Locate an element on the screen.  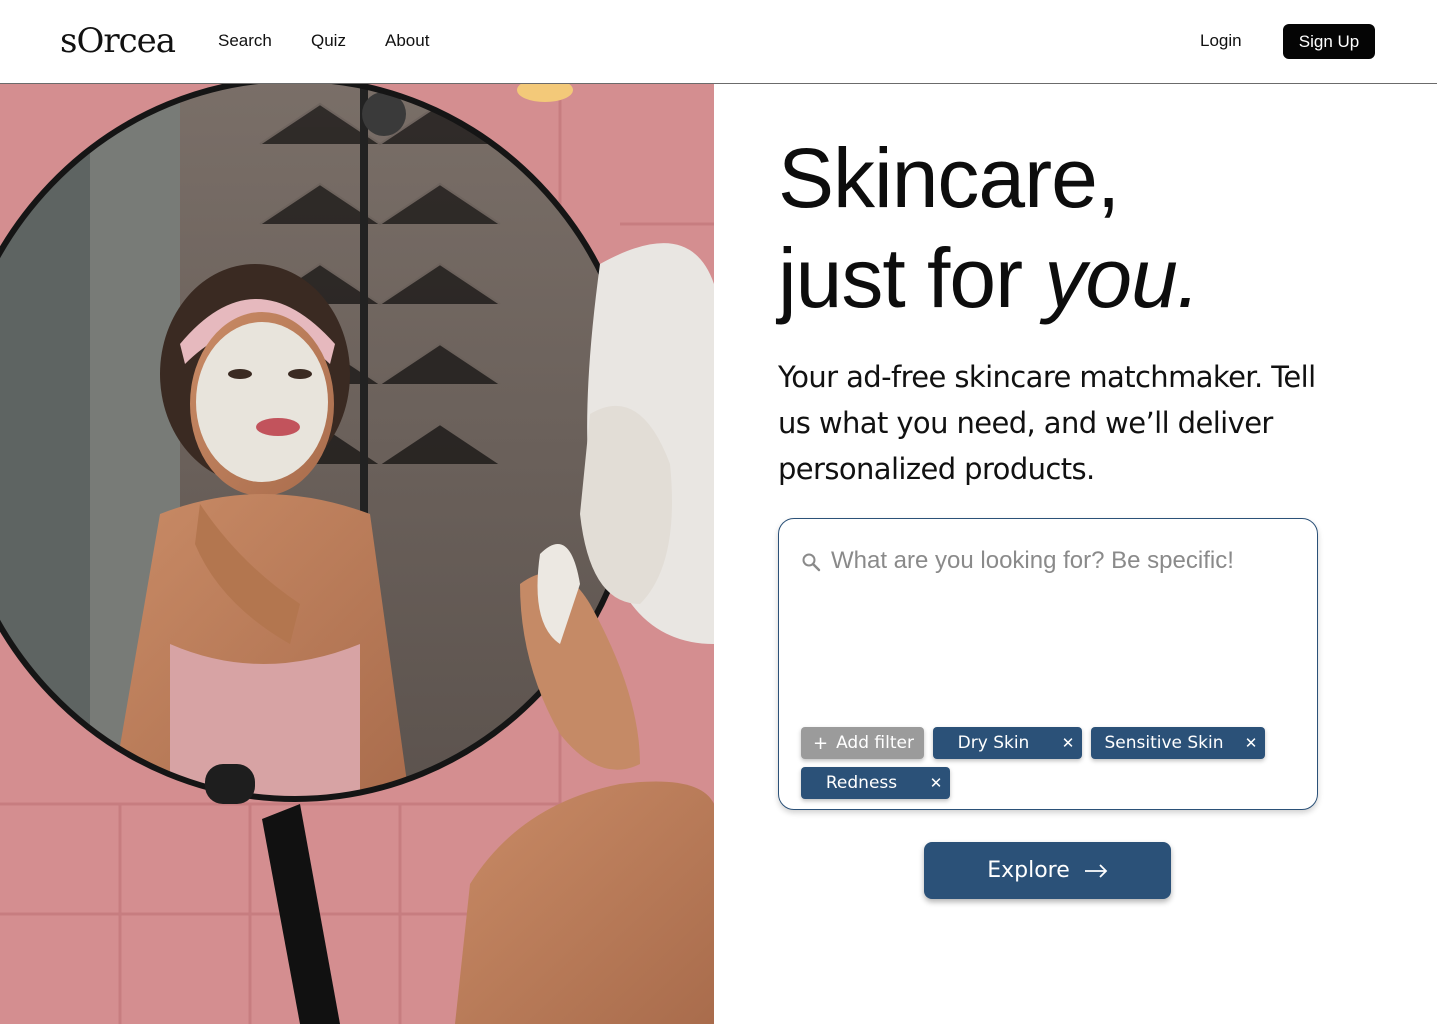
nav-link-quiz: Quiz is located at coordinates (328, 41).